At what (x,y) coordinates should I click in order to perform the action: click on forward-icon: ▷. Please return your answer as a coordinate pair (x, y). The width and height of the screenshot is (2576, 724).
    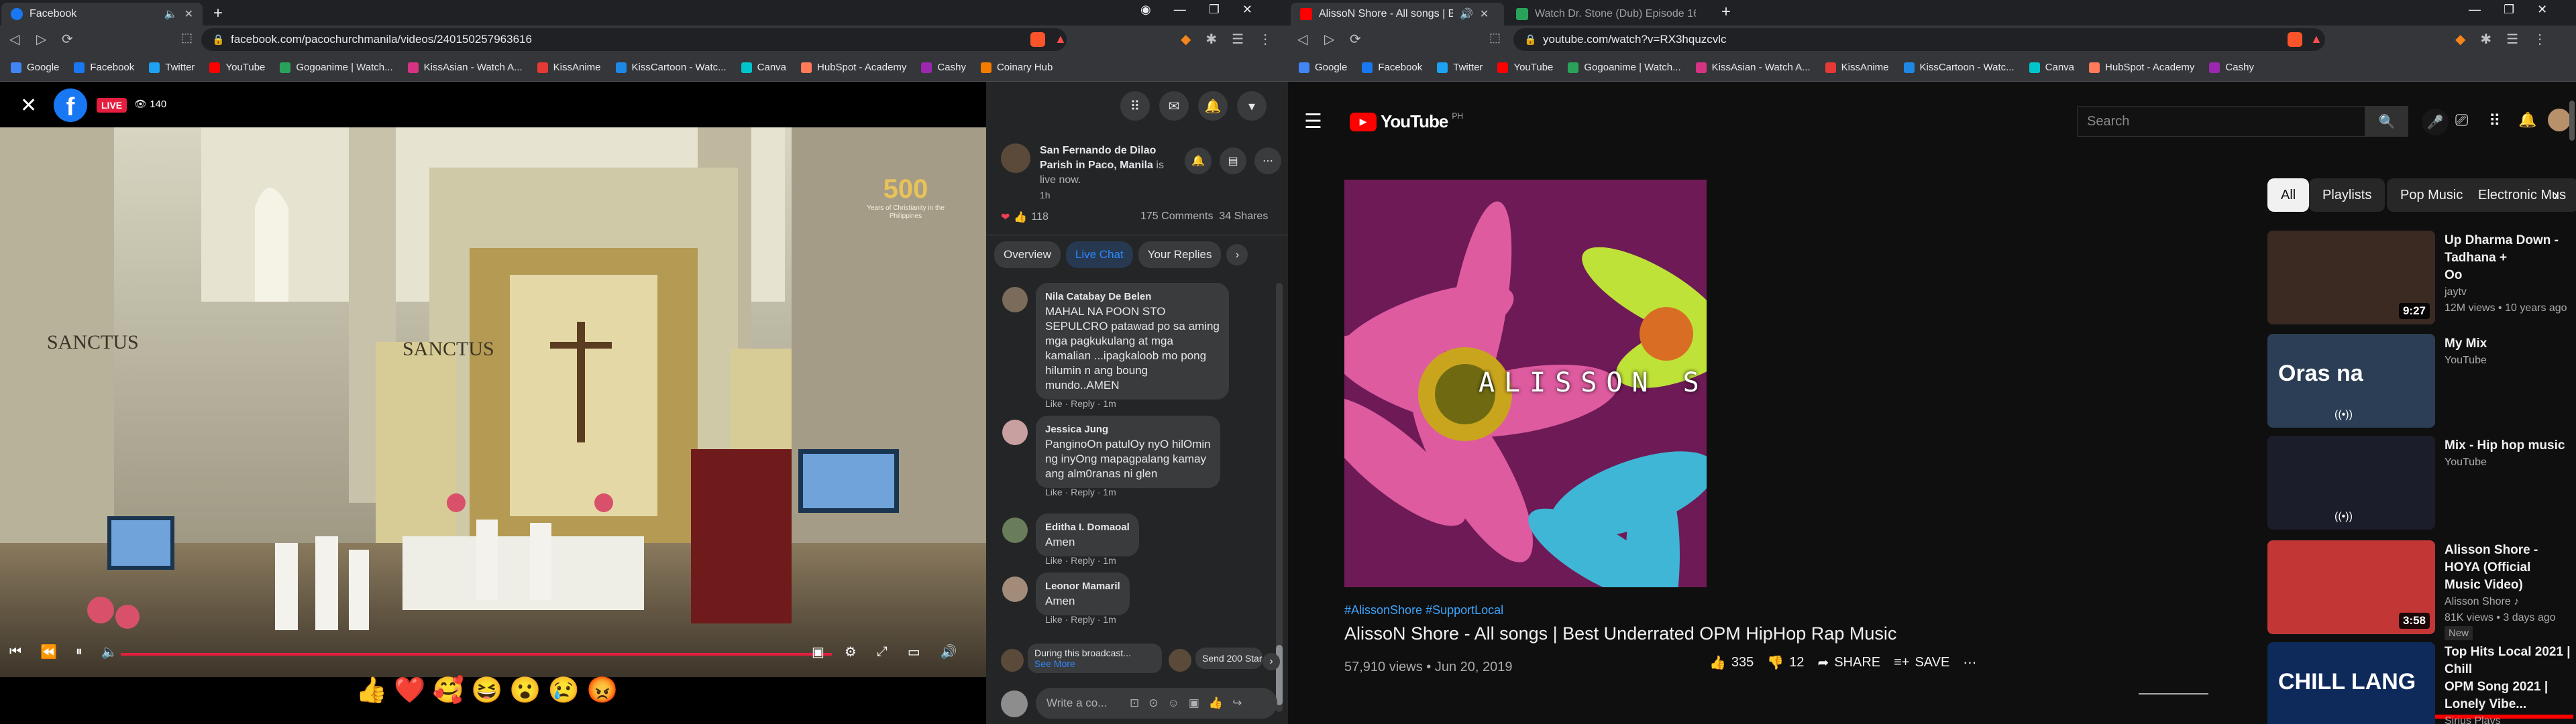
    Looking at the image, I should click on (41, 39).